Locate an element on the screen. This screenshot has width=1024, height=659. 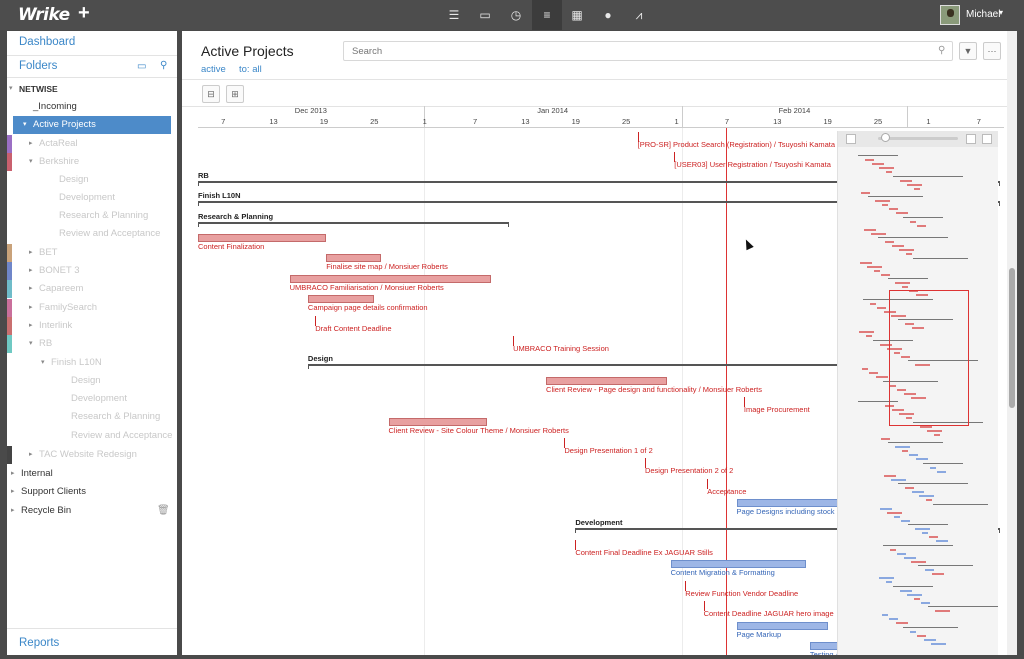
expand-all-button: ⊞ is located at coordinates (235, 94).